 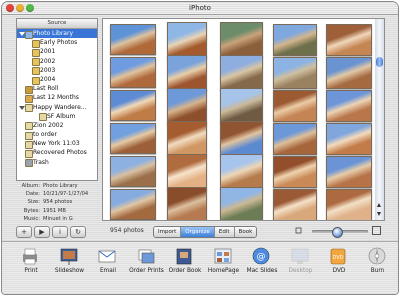 I want to click on toolbar-label: Burn, so click(x=377, y=271).